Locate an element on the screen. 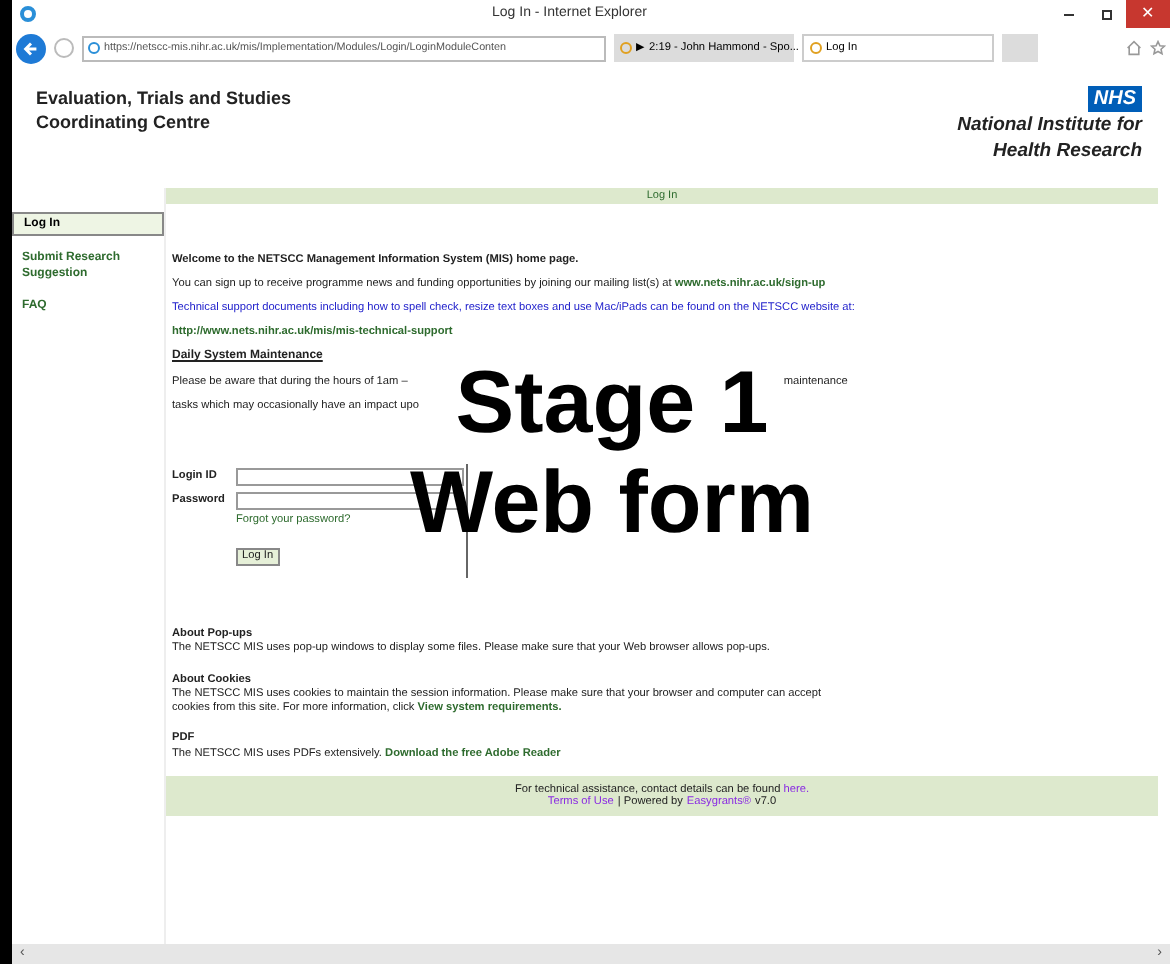 This screenshot has width=1170, height=964. site-title: Coordinating Centre is located at coordinates (124, 122).